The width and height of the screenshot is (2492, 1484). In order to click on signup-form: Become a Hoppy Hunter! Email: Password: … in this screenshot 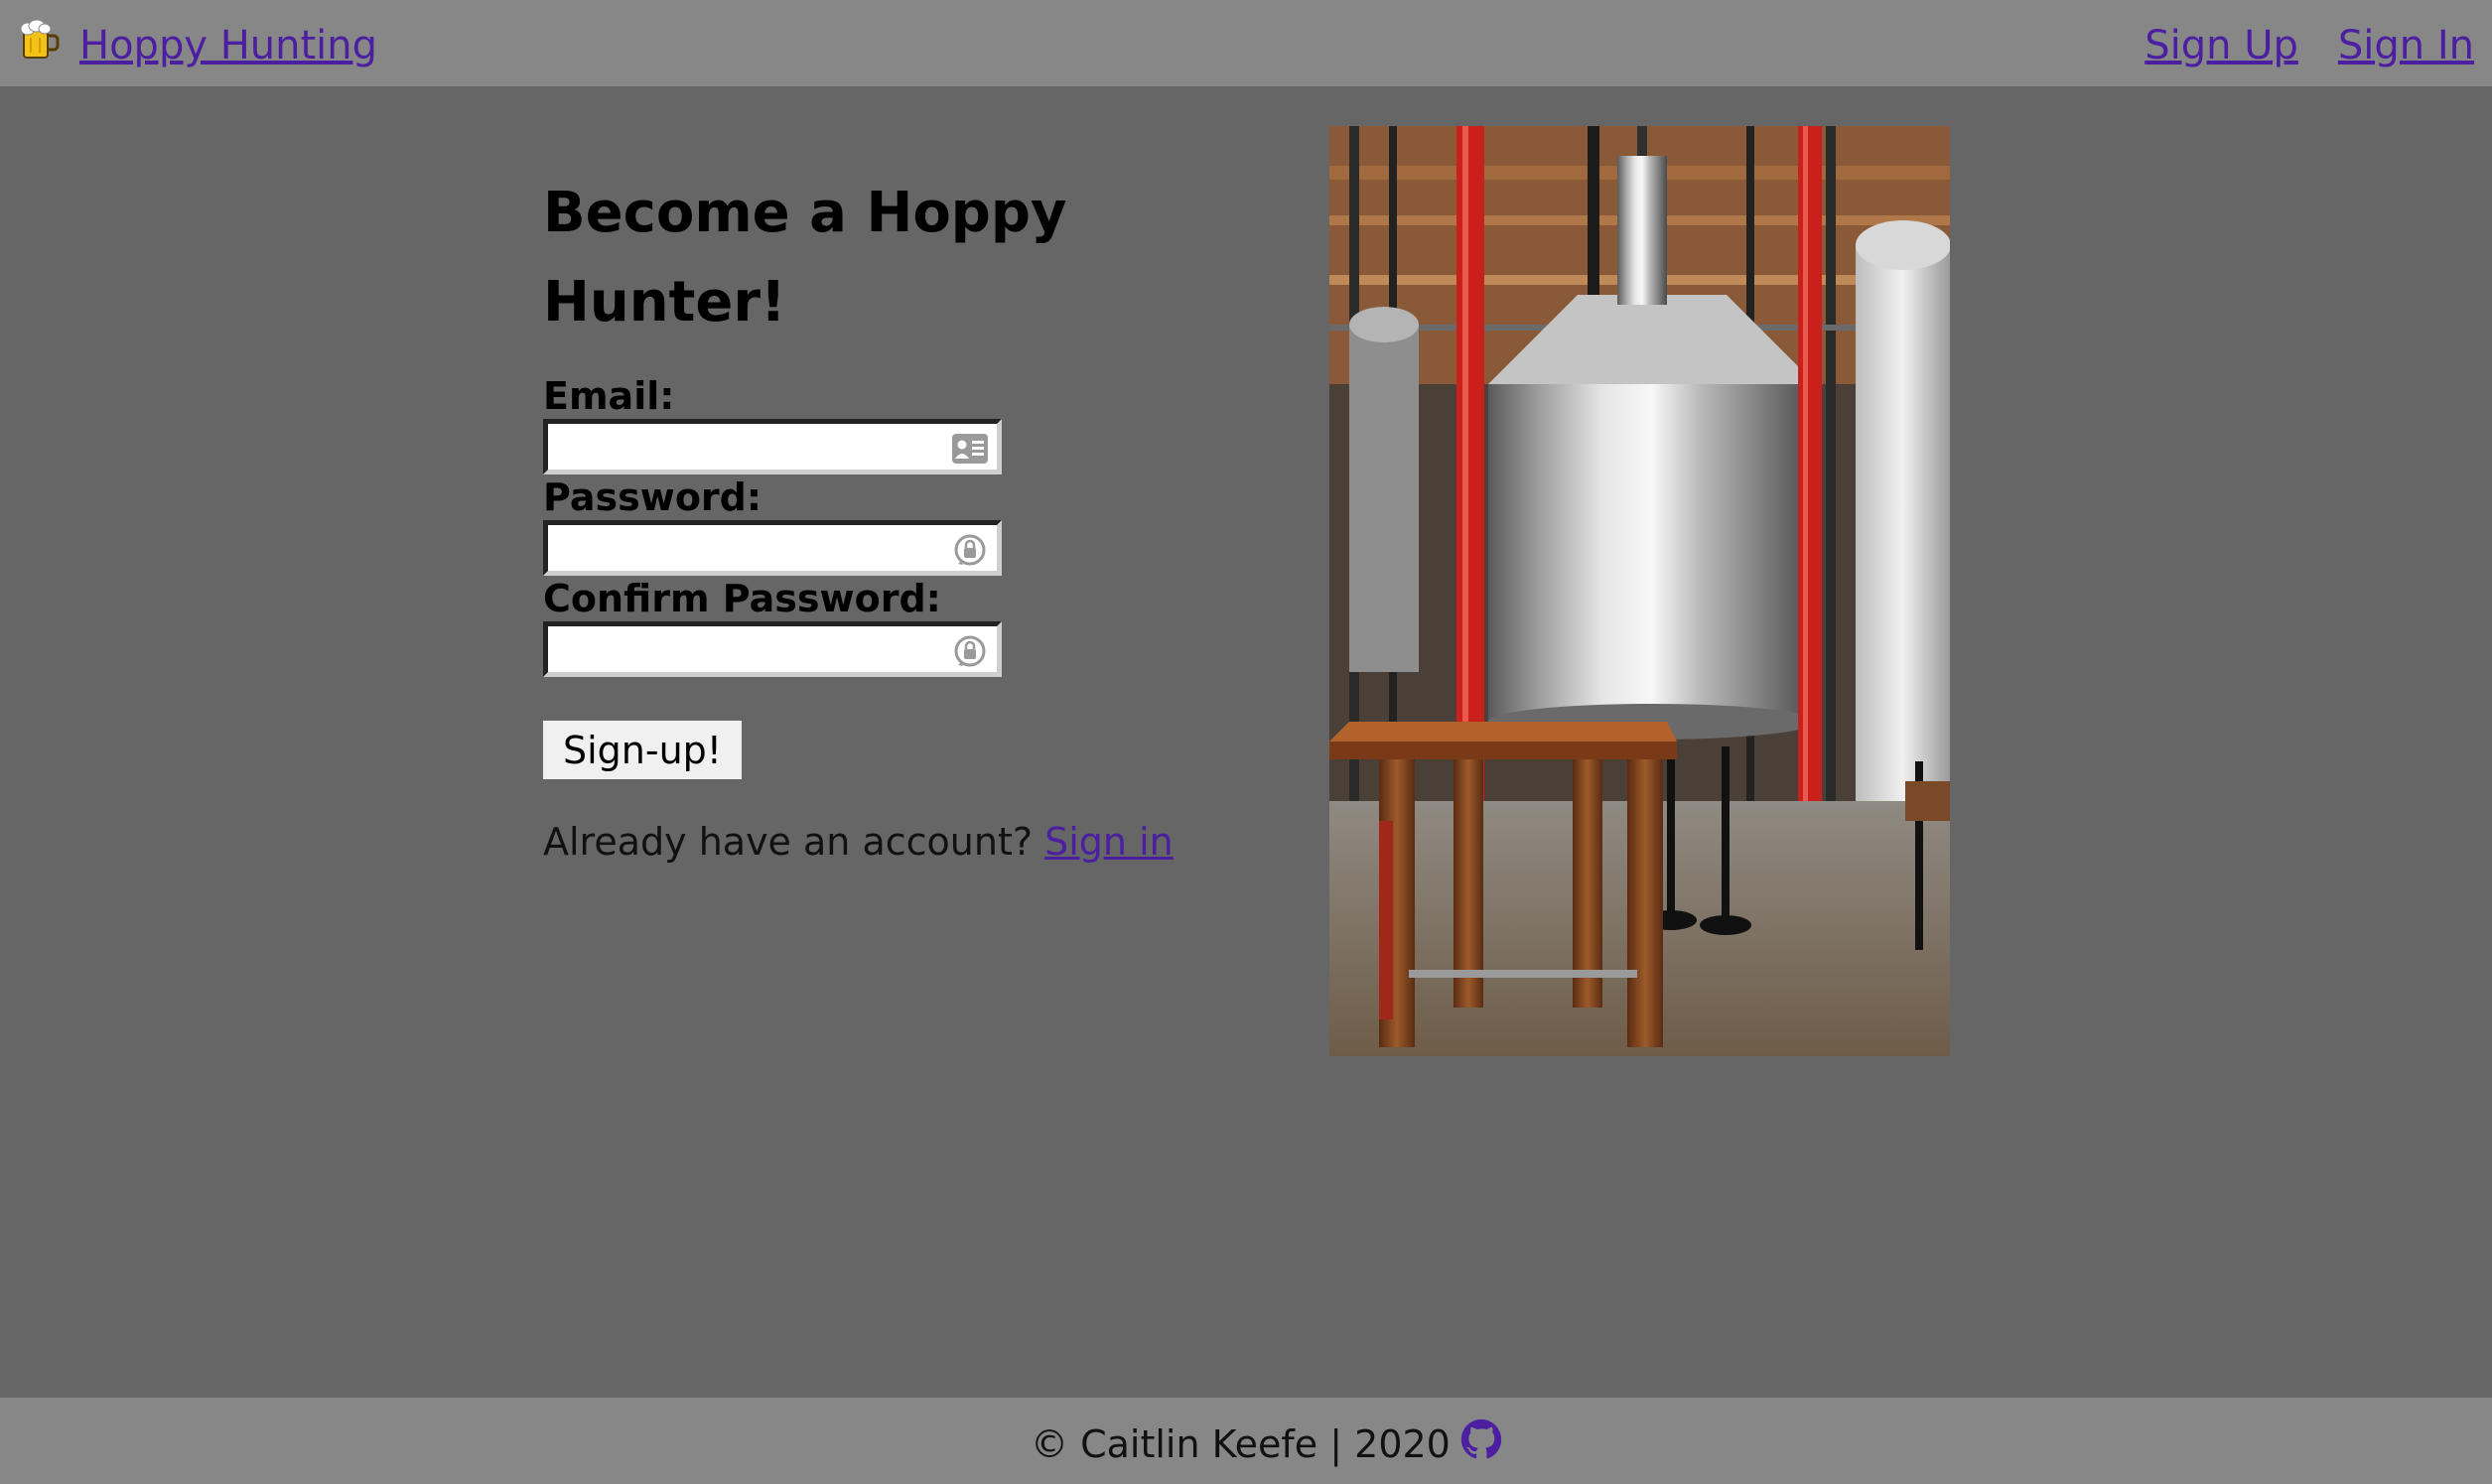, I will do `click(910, 518)`.